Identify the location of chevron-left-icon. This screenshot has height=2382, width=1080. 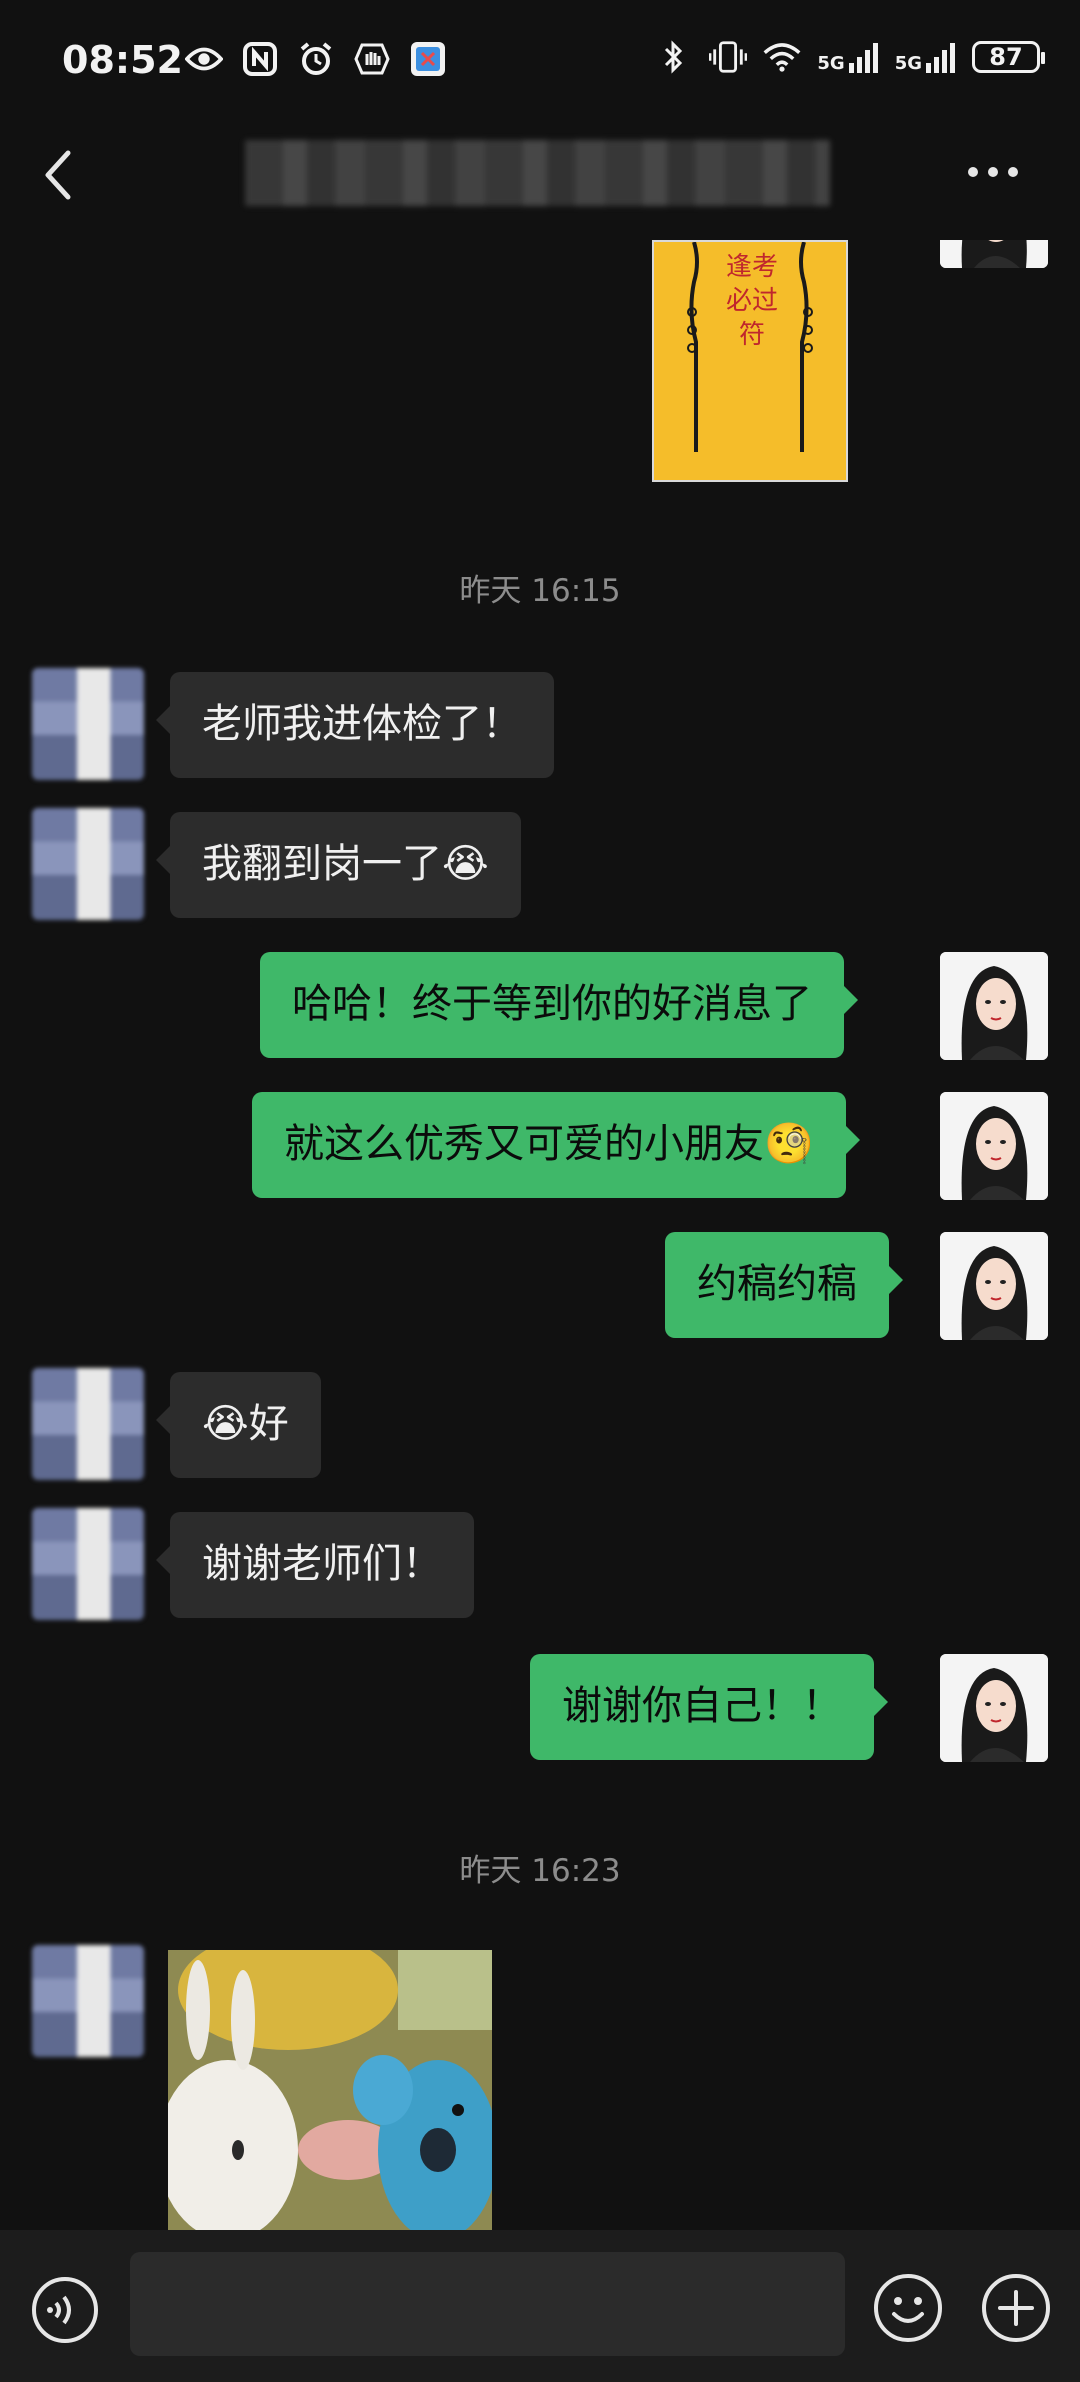
(58, 175).